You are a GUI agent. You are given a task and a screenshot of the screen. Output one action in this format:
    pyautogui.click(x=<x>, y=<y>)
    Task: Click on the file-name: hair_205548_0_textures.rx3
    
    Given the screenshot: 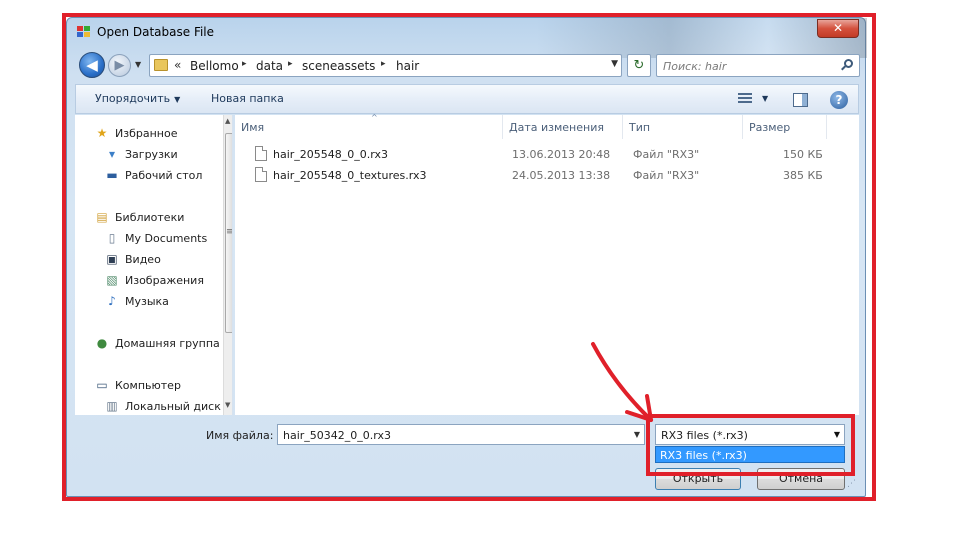 What is the action you would take?
    pyautogui.click(x=350, y=175)
    